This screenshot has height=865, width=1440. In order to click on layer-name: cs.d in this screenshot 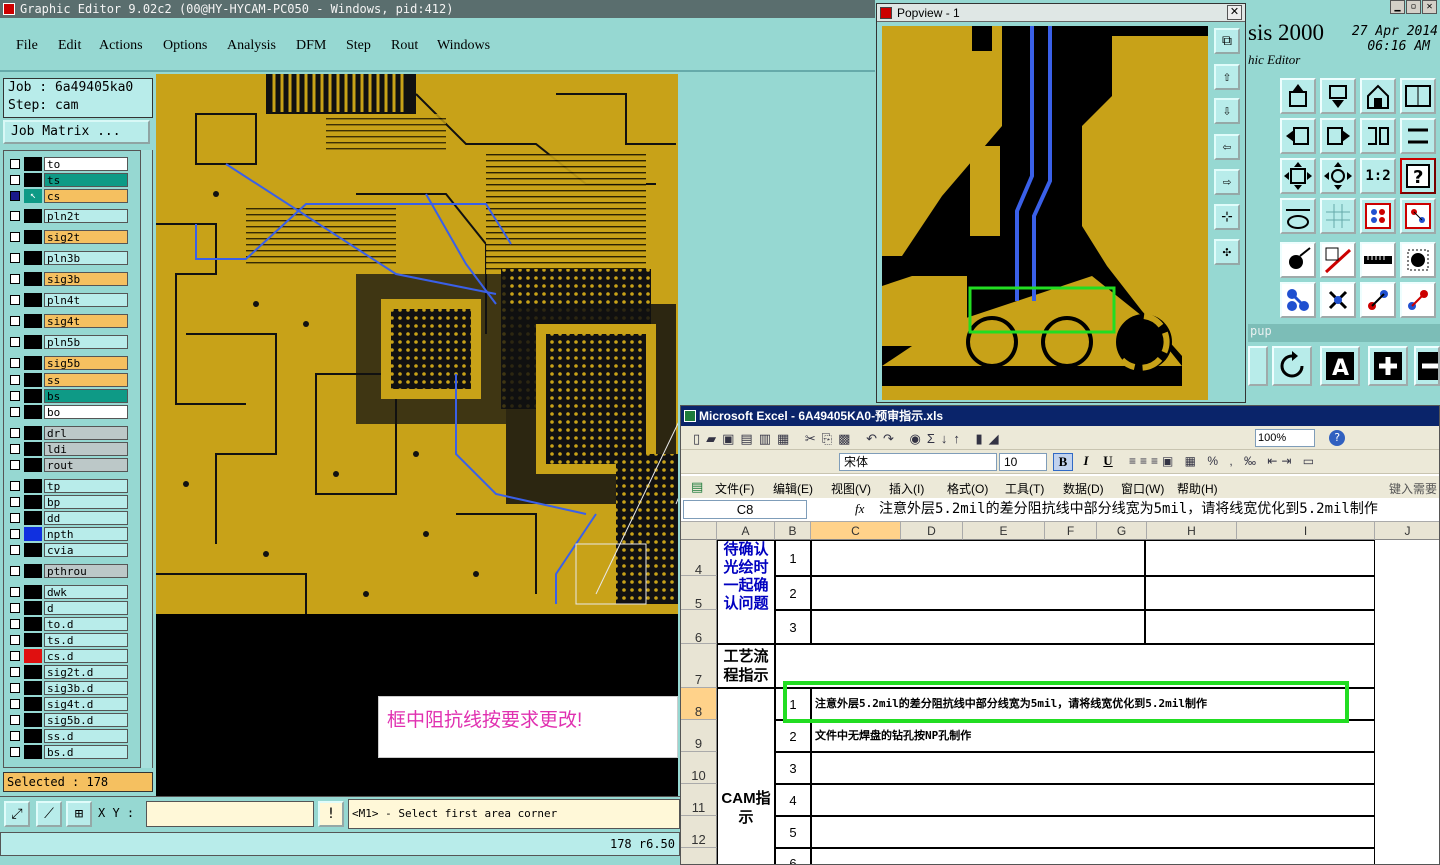, I will do `click(86, 656)`.